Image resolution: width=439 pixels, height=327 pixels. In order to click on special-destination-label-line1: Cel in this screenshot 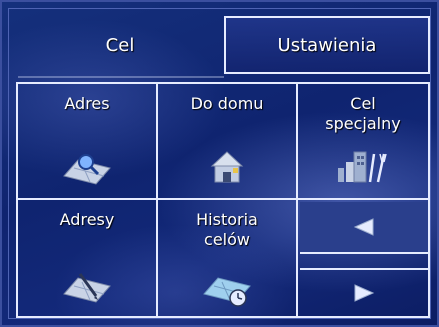, I will do `click(363, 103)`.